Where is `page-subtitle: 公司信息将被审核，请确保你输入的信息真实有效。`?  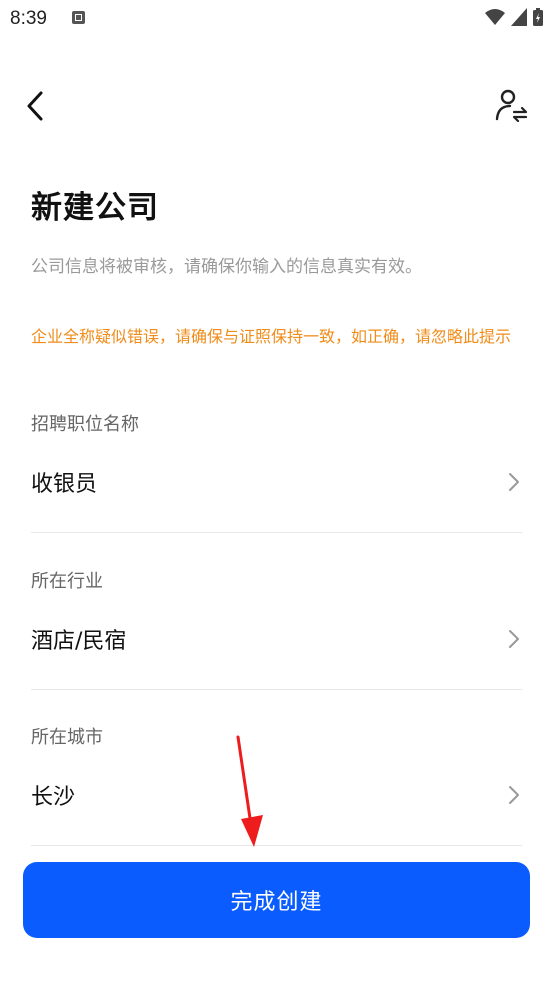
page-subtitle: 公司信息将被审核，请确保你输入的信息真实有效。 is located at coordinates (226, 267).